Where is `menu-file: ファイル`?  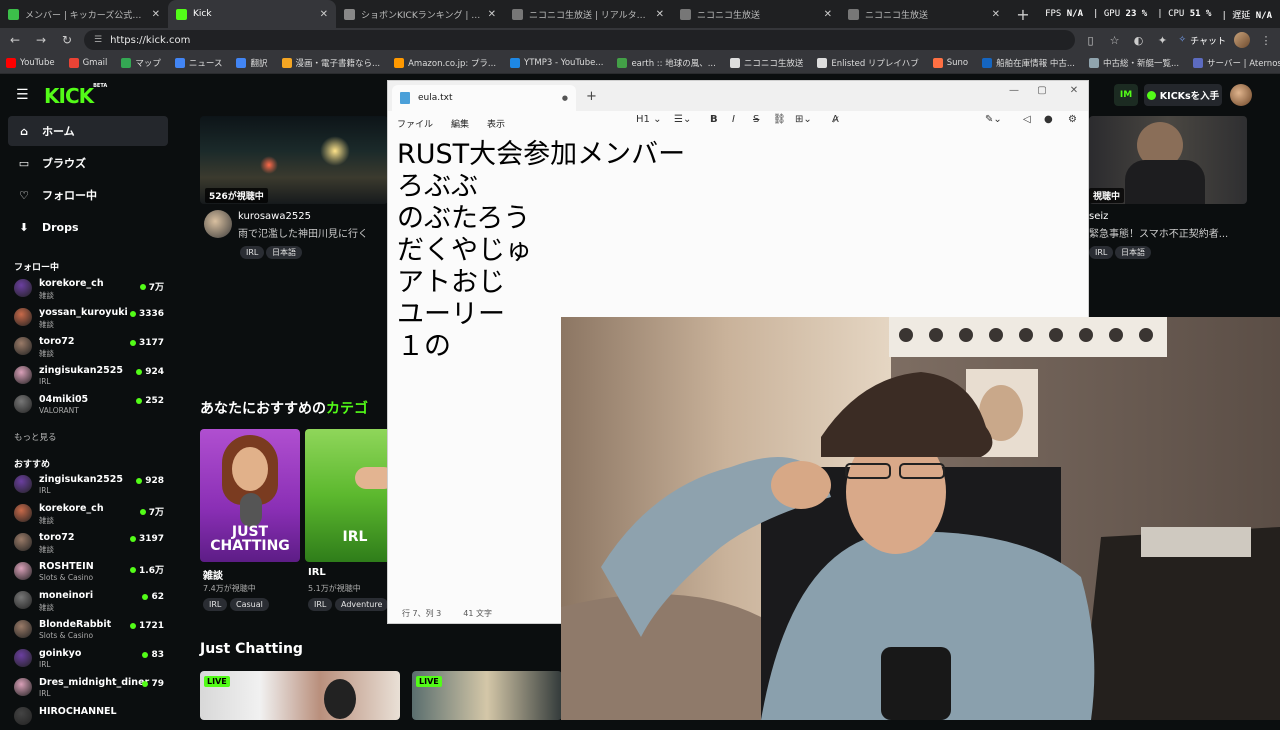
menu-file: ファイル is located at coordinates (415, 123).